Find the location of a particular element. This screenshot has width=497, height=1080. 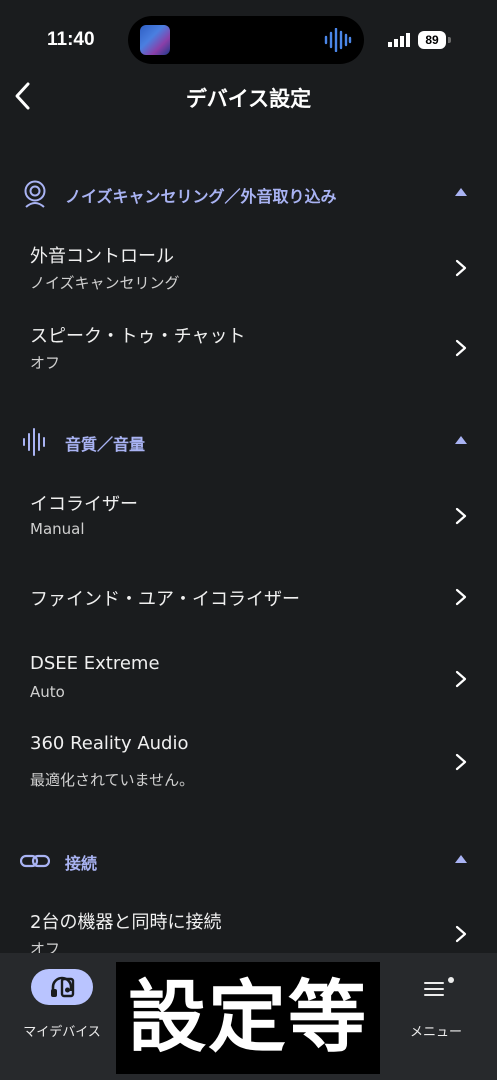

item-label: 2台の機器と同時に接続 is located at coordinates (126, 922).